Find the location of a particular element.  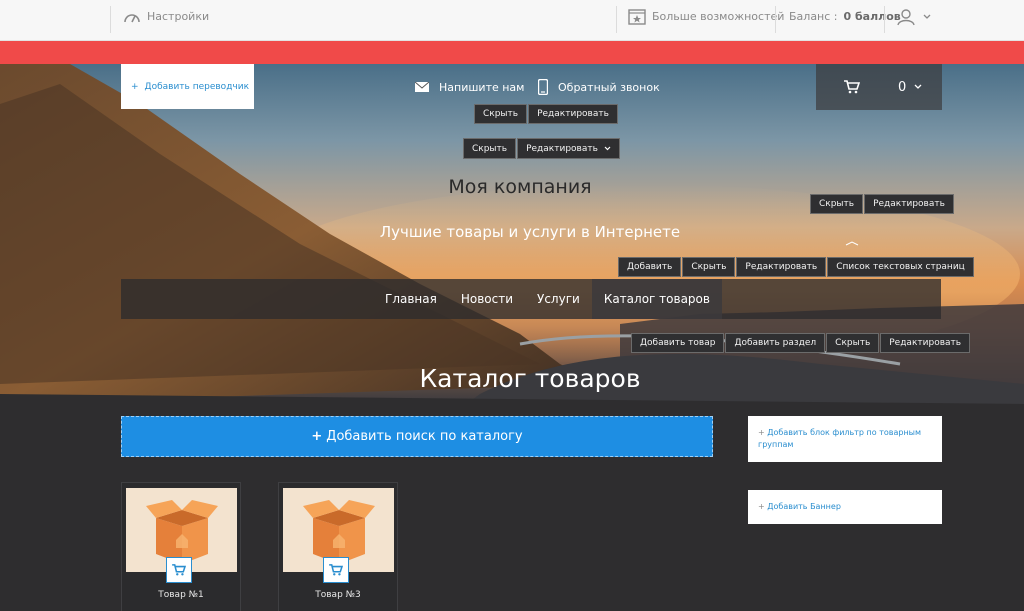

user-icon is located at coordinates (906, 16).